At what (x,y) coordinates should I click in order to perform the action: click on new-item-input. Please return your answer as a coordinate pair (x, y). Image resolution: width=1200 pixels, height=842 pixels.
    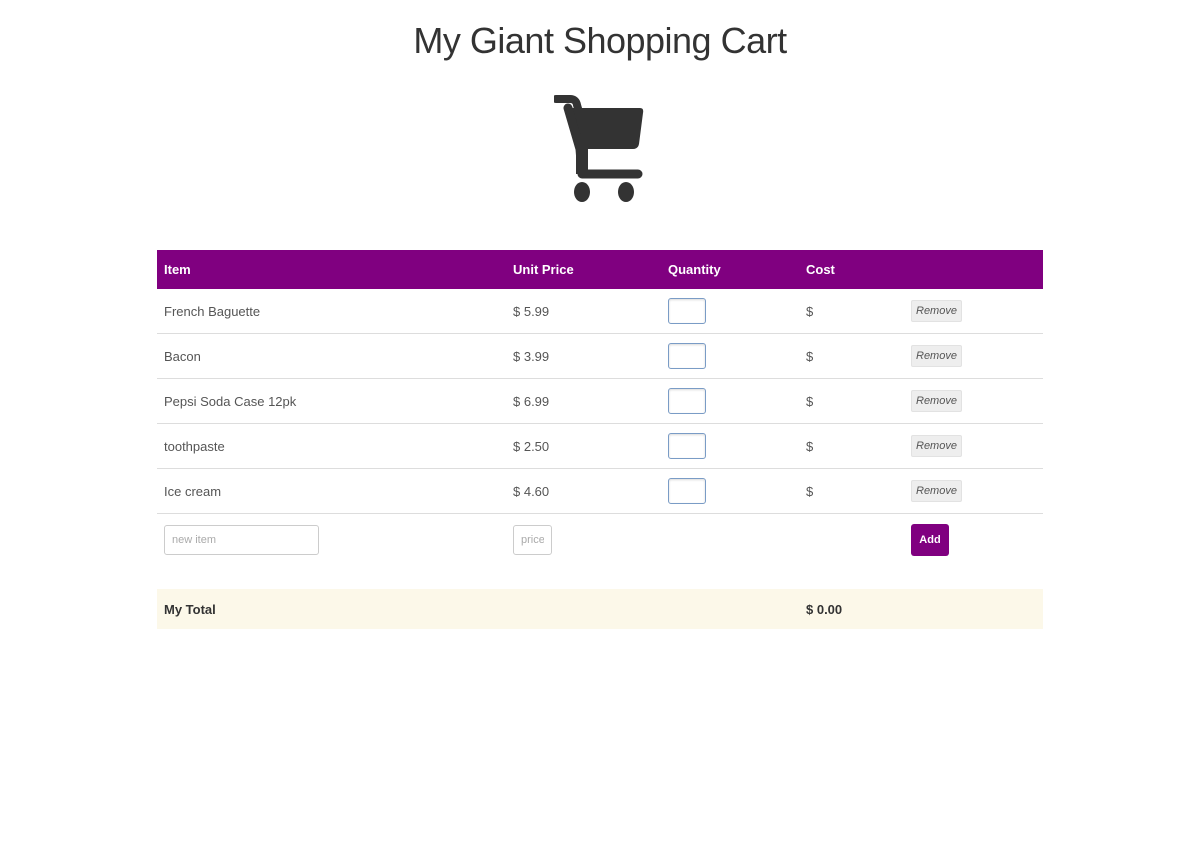
    Looking at the image, I should click on (241, 539).